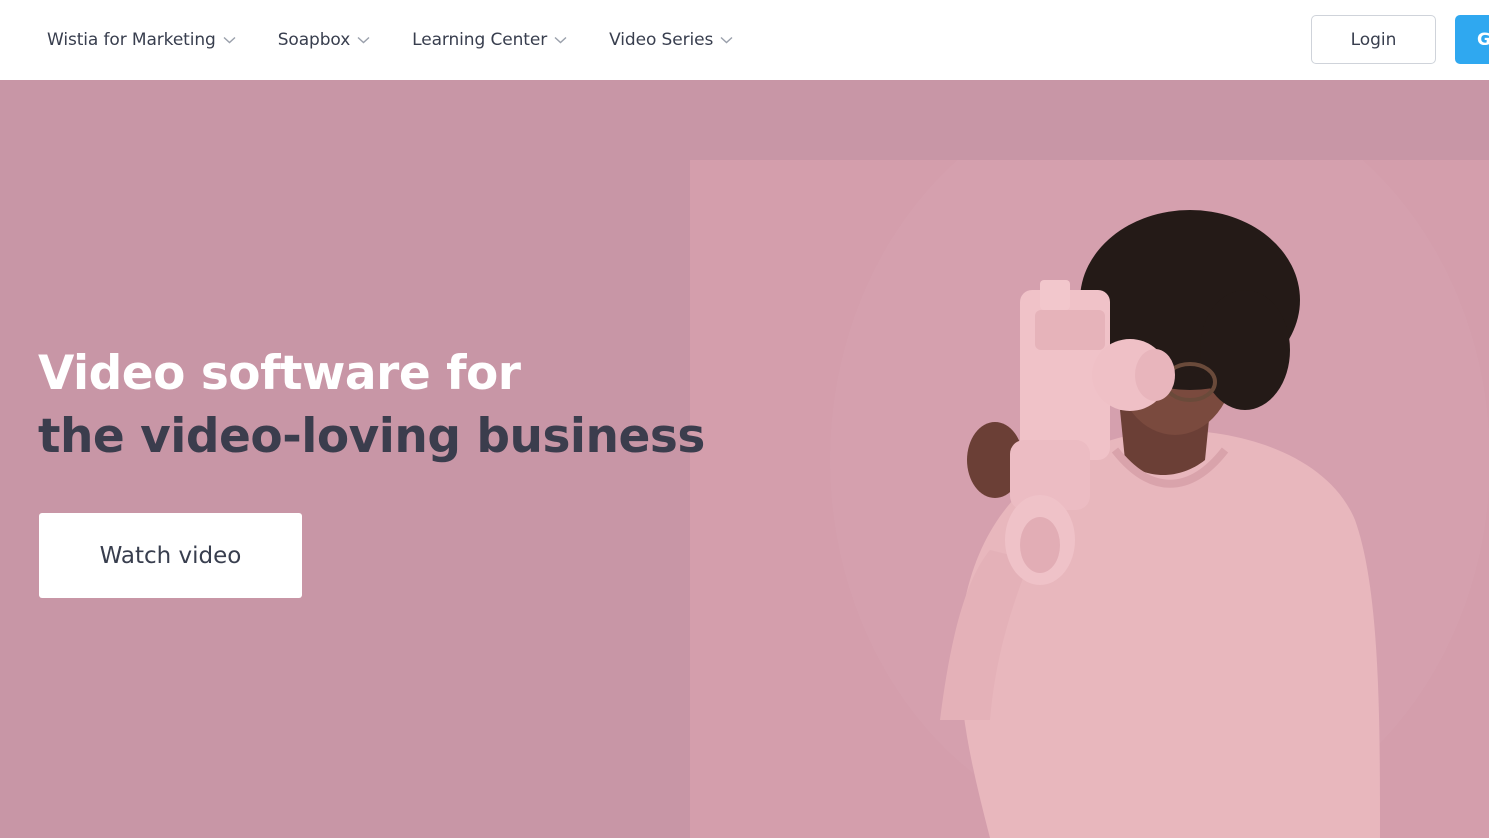  What do you see at coordinates (661, 40) in the screenshot?
I see `nav-item-label: Video Series` at bounding box center [661, 40].